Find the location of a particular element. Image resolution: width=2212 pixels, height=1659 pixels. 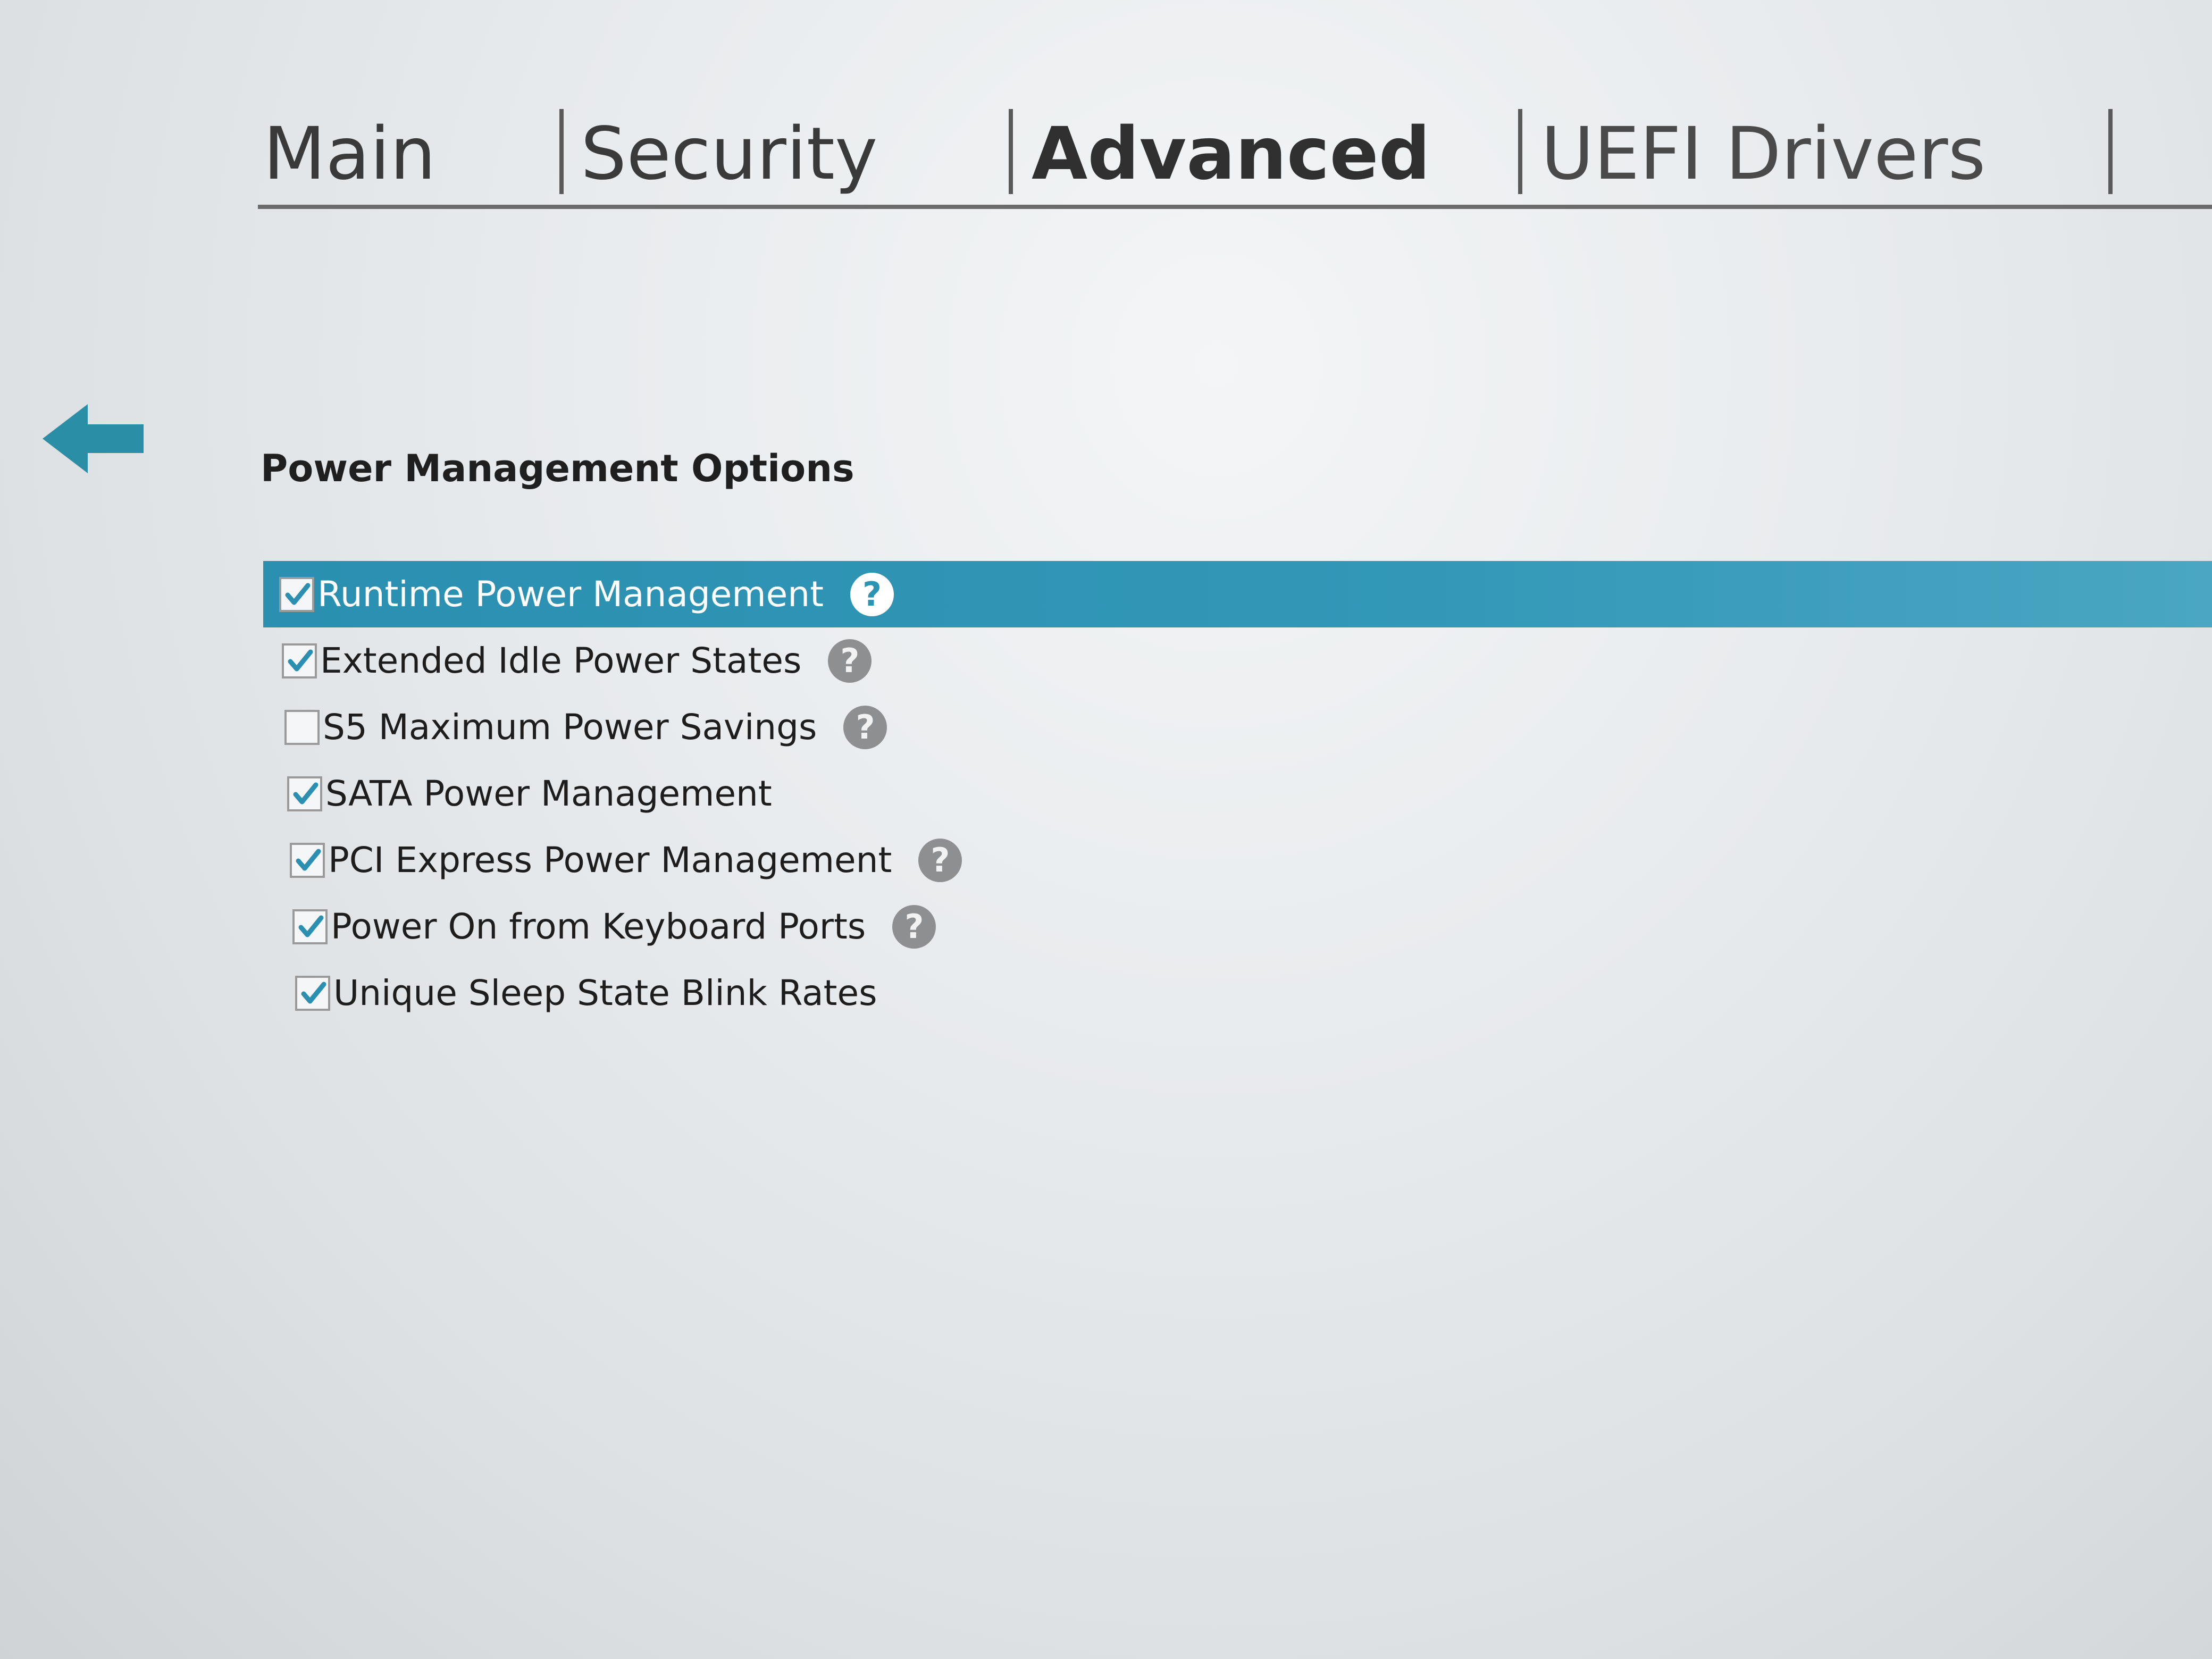

option-label: PCI Express Power Management is located at coordinates (610, 860).